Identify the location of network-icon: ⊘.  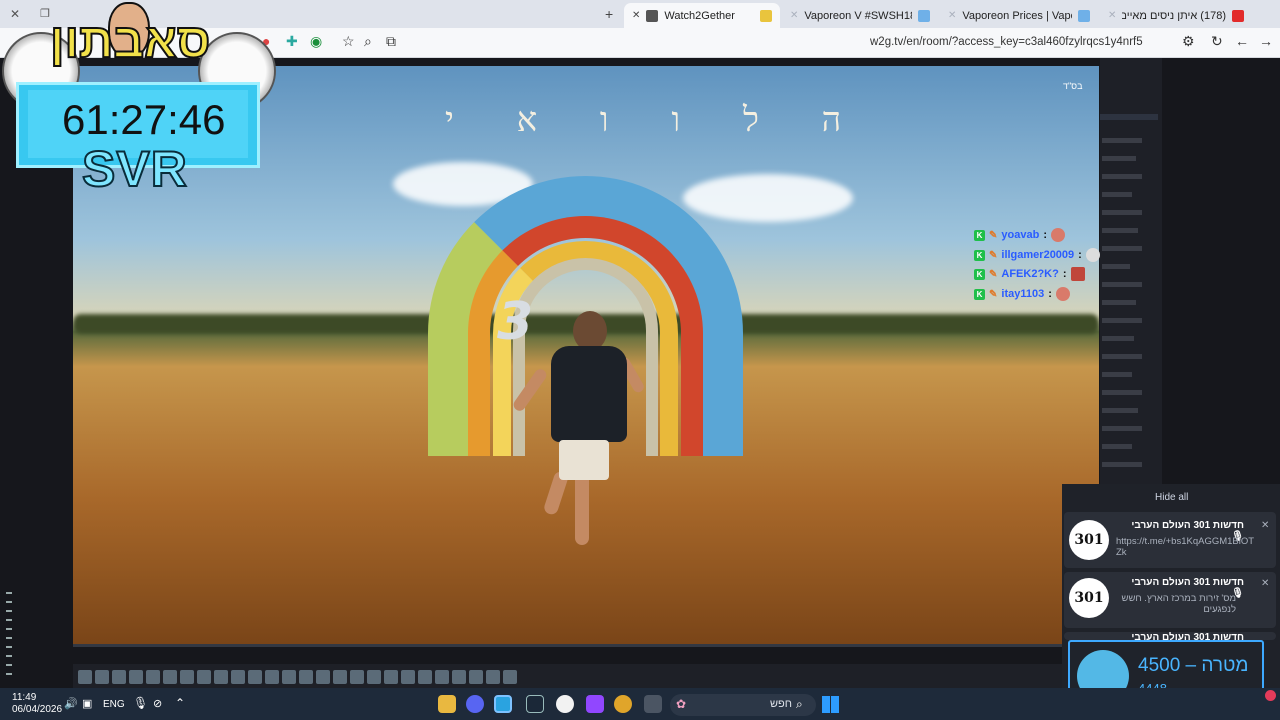
(157, 703).